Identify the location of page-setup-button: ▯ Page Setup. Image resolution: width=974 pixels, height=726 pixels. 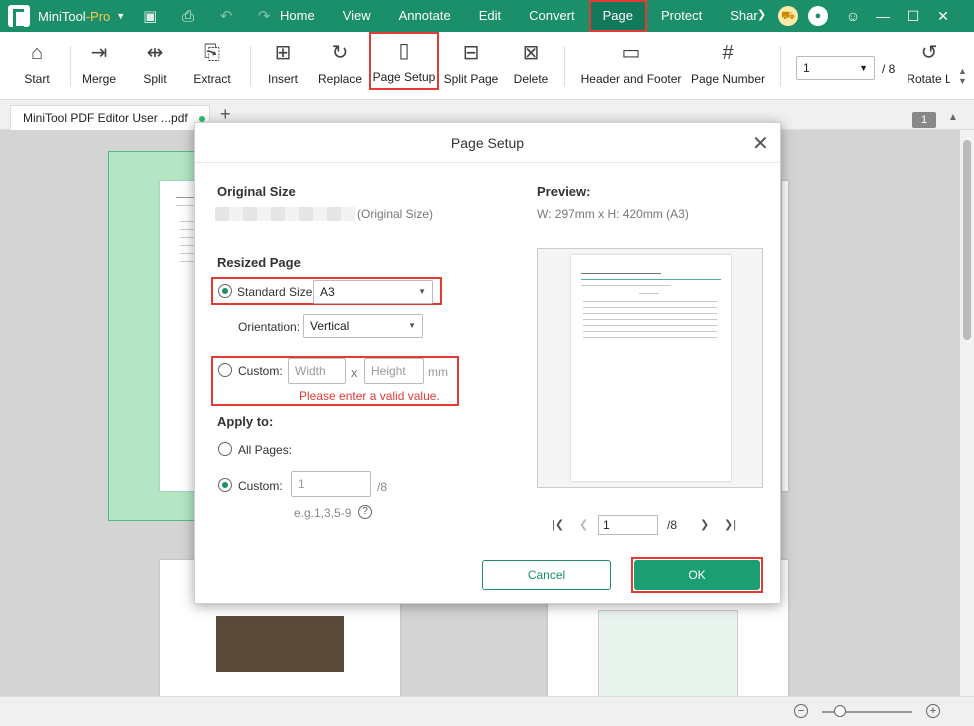
(404, 61).